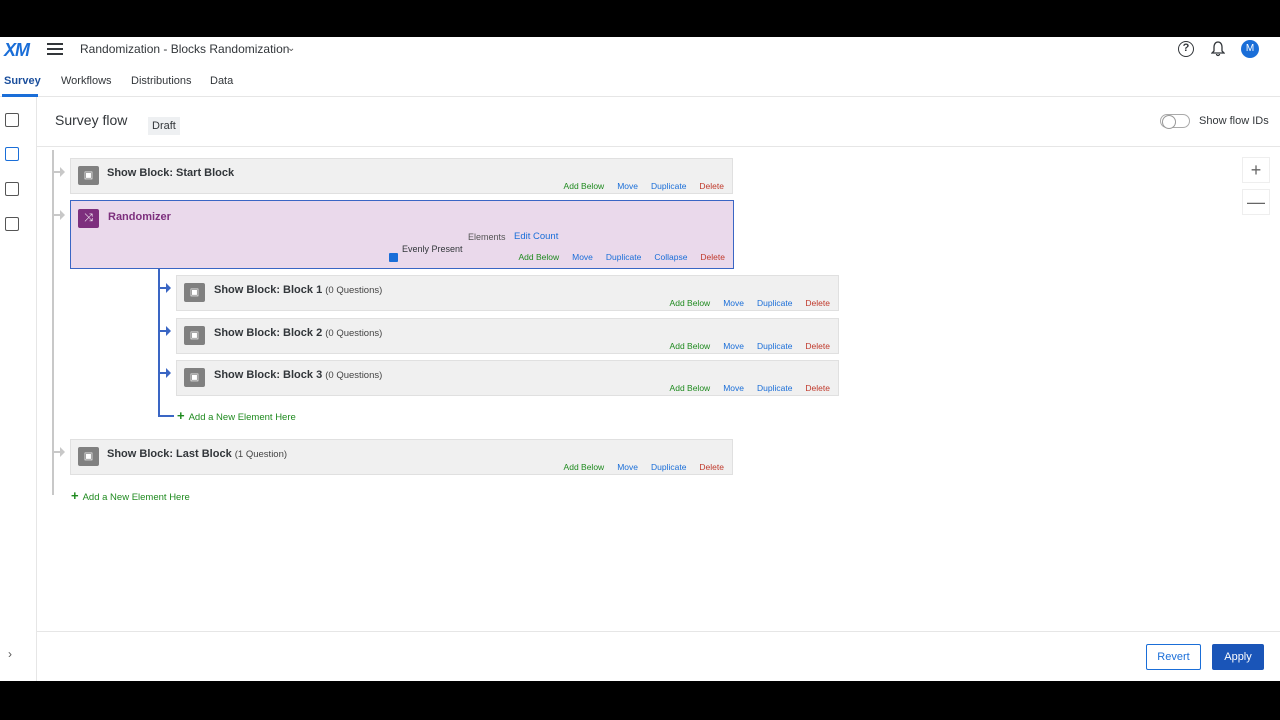 The image size is (1280, 720). What do you see at coordinates (640, 82) in the screenshot?
I see `main-tabs: Survey Workflows Distributions Data` at bounding box center [640, 82].